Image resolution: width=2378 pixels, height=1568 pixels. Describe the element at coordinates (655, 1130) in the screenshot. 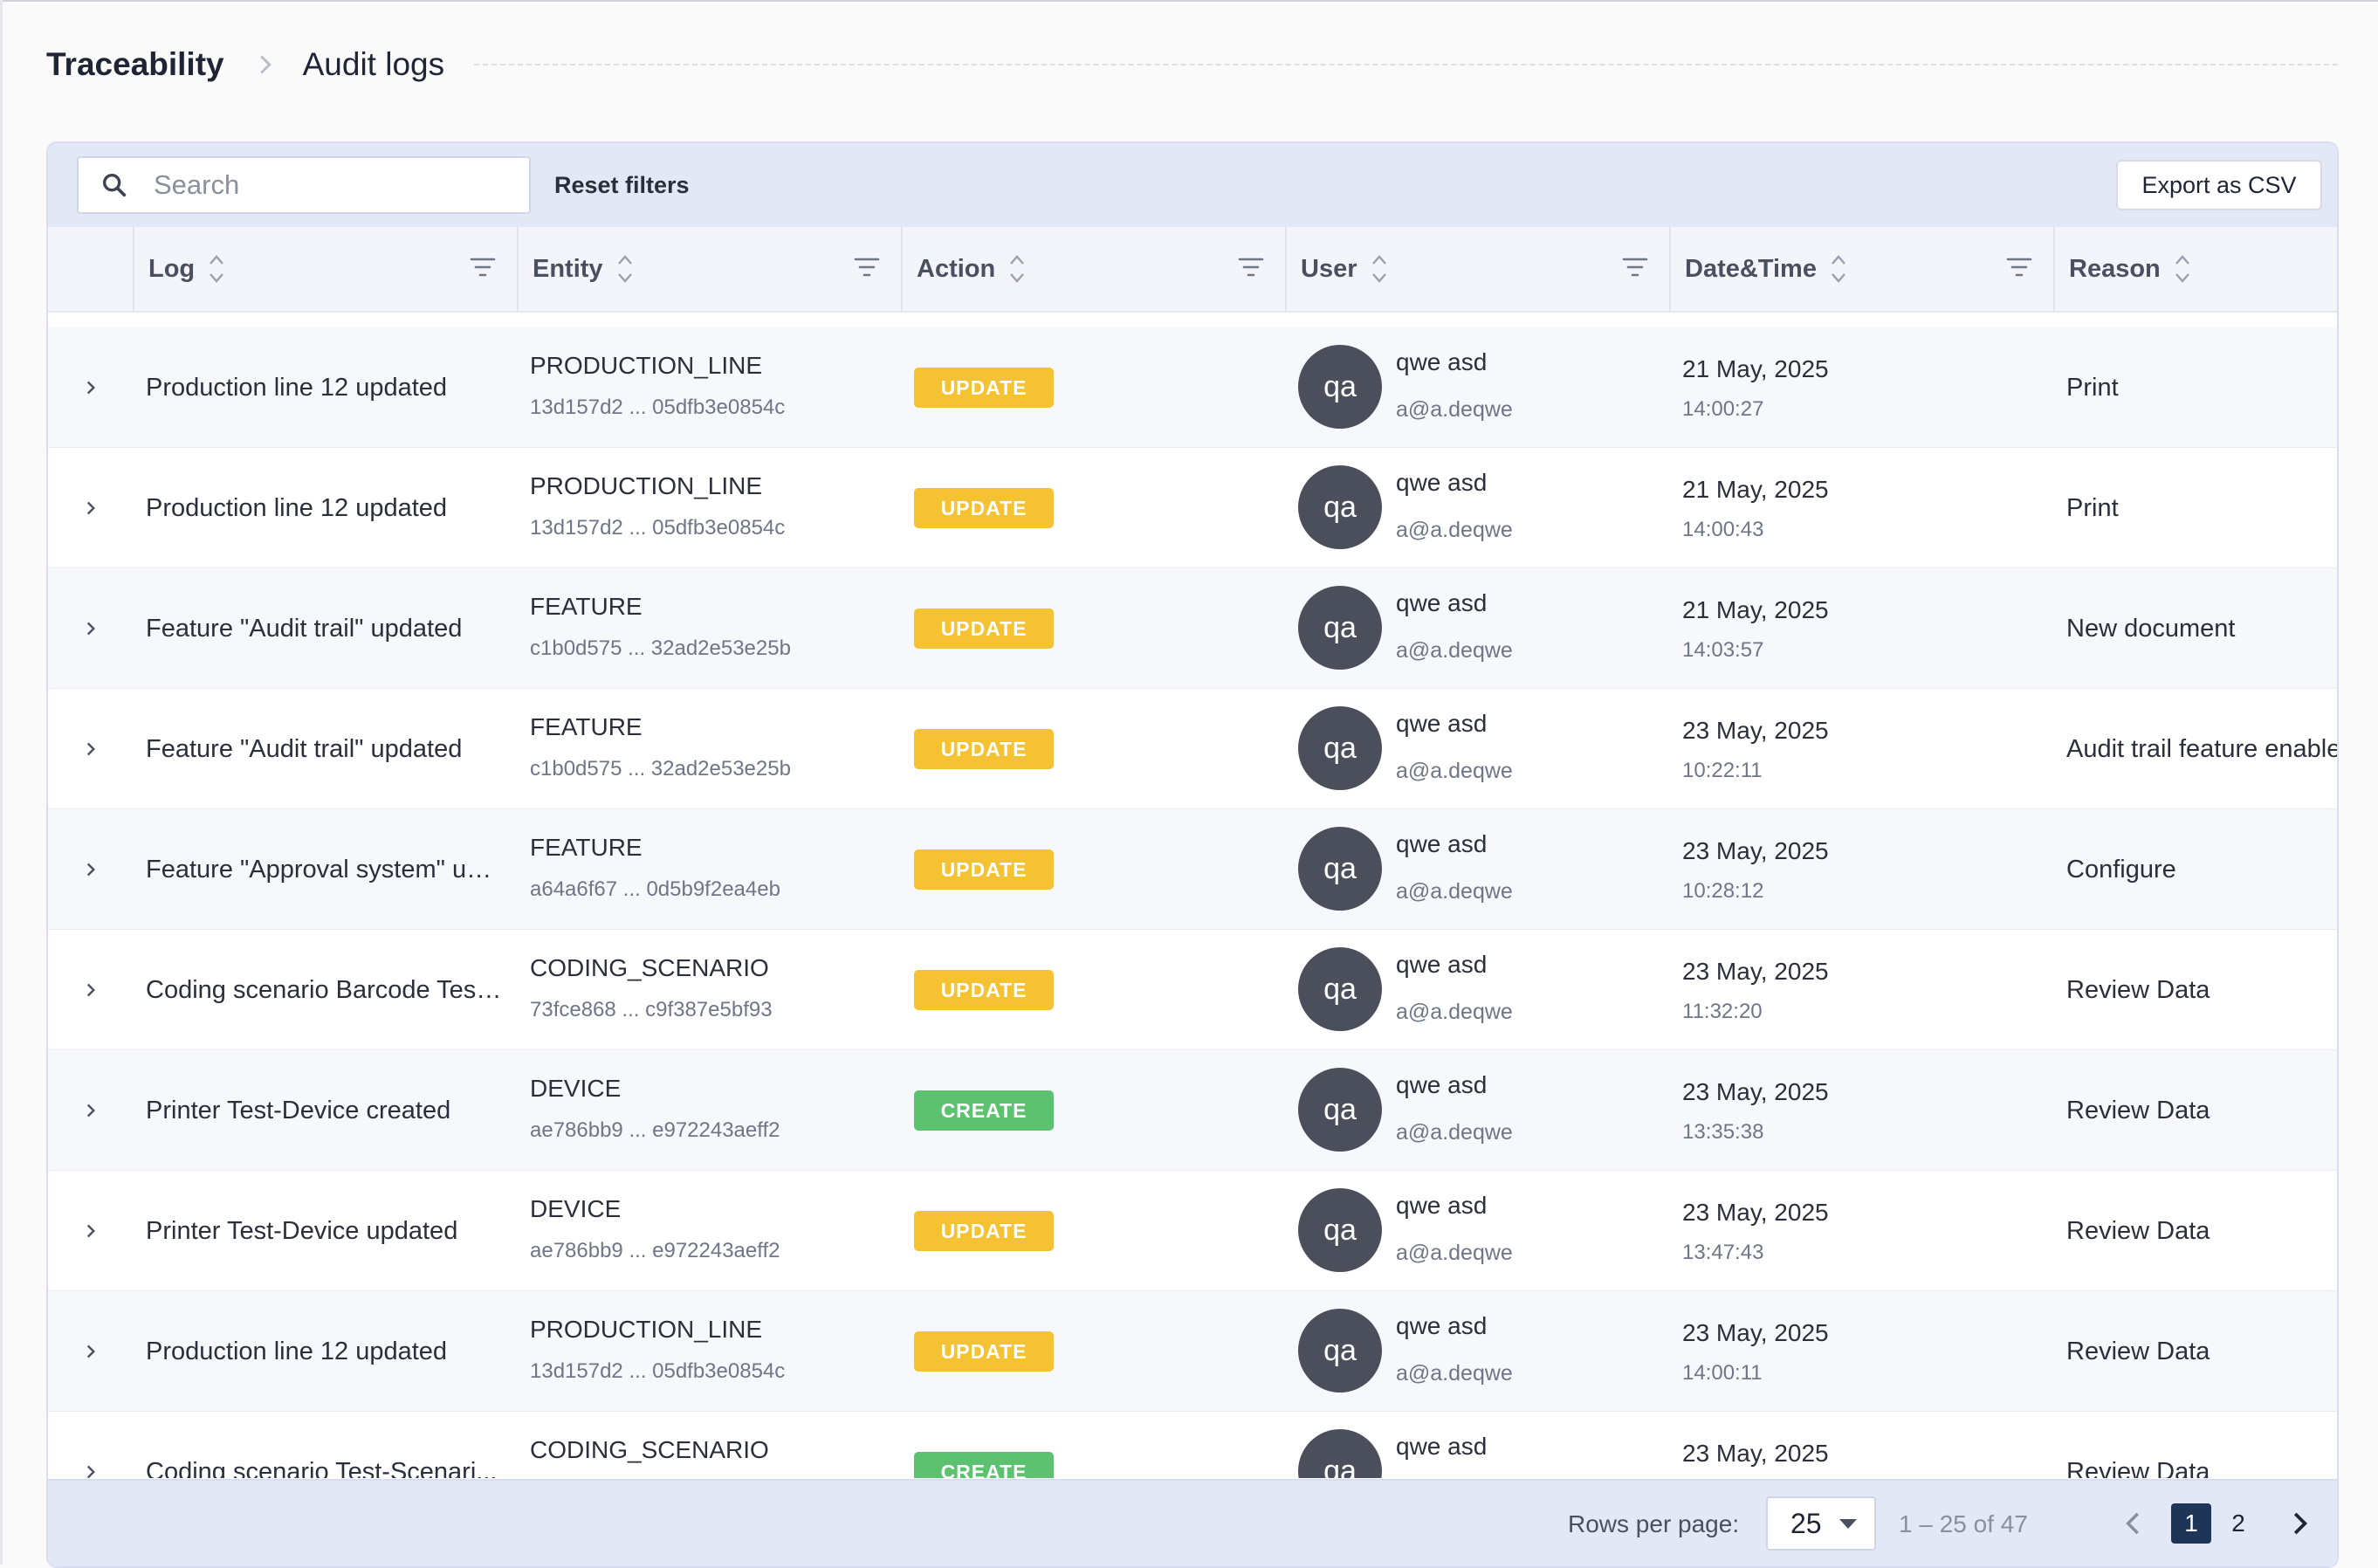

I see `entity-id: ae786bb9 ... e972243aeff2` at that location.